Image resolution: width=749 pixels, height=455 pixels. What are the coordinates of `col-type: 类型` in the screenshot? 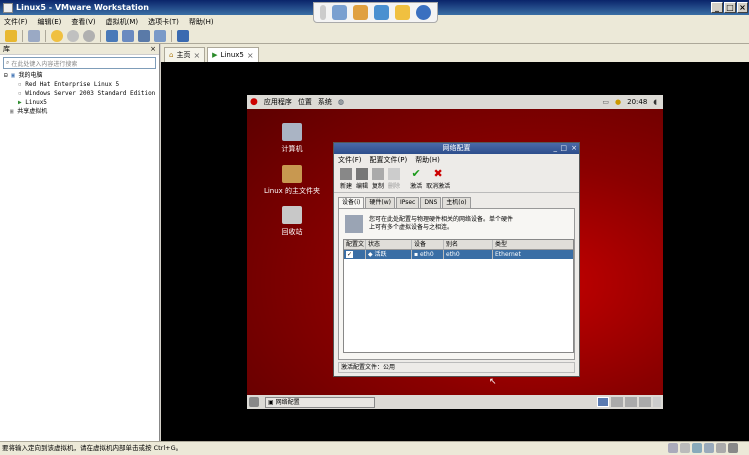 It's located at (533, 244).